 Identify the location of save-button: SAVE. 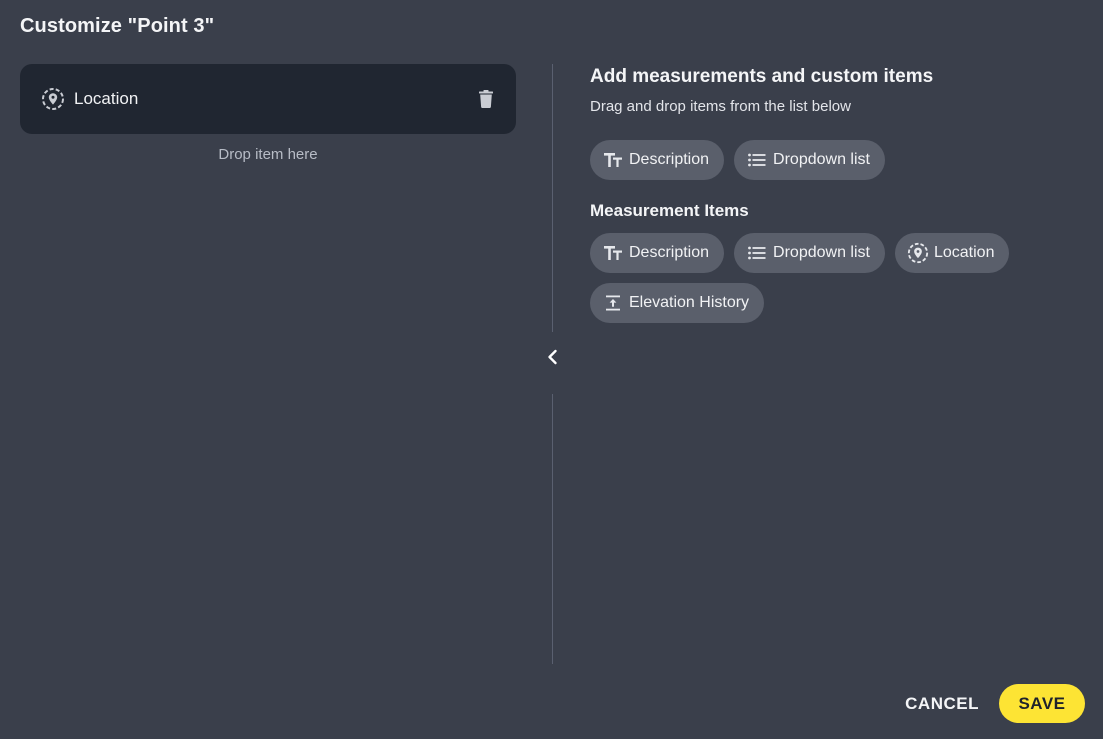
(1042, 703).